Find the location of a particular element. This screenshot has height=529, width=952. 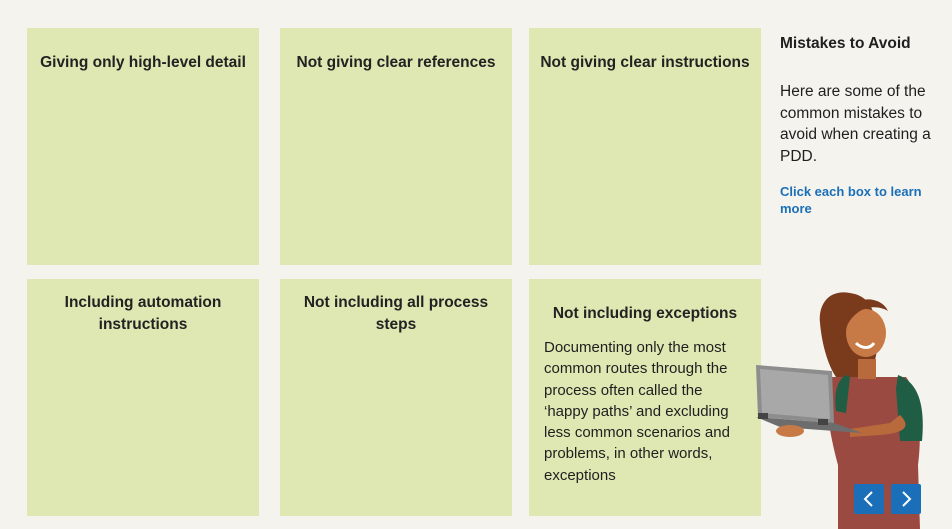

chevron-left-icon is located at coordinates (868, 499).